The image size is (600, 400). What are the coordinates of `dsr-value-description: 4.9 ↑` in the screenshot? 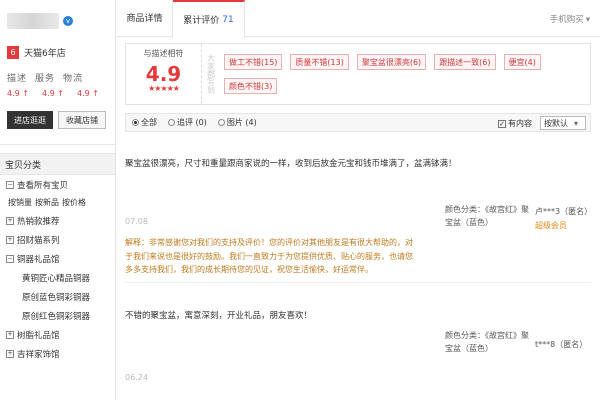 It's located at (18, 93).